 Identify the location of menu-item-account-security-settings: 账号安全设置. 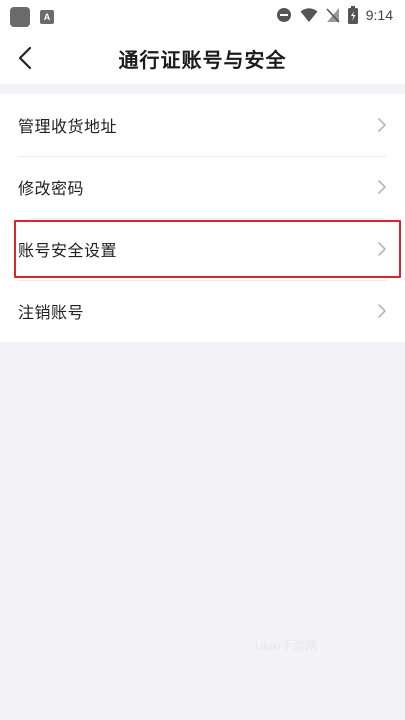
(207, 249).